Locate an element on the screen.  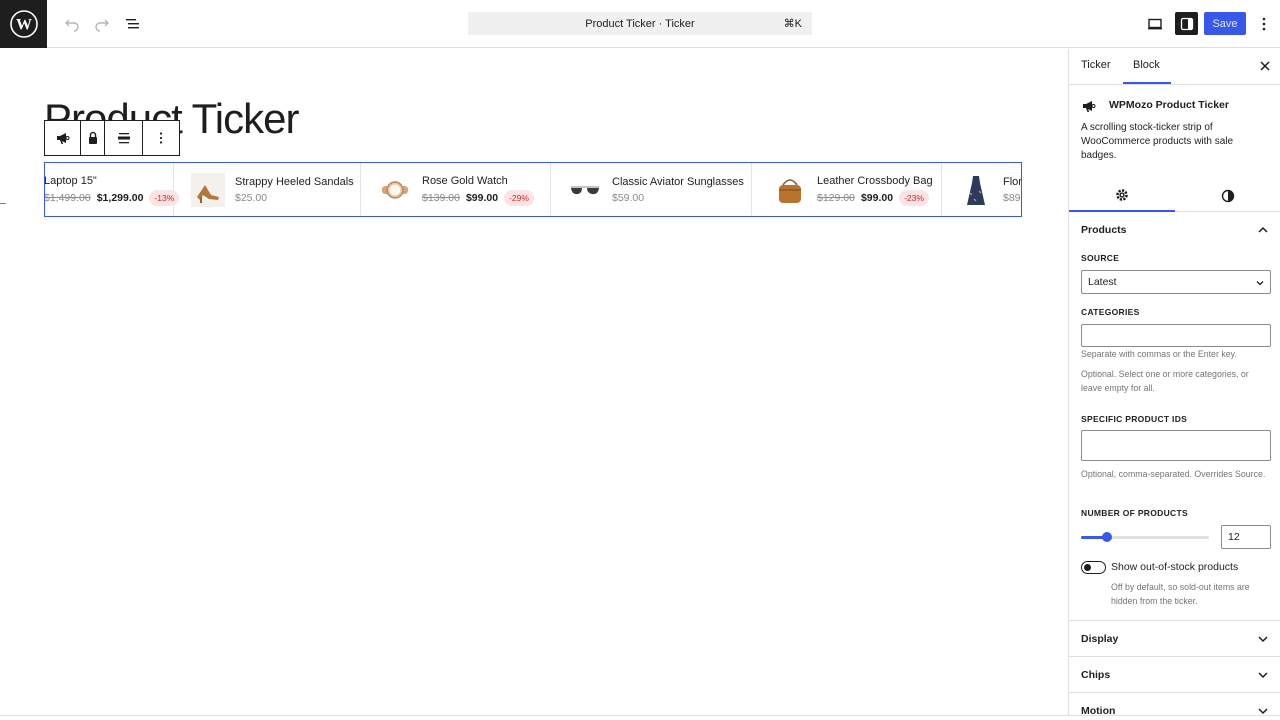
product-name: Leather Crossbody Bag is located at coordinates (875, 180).